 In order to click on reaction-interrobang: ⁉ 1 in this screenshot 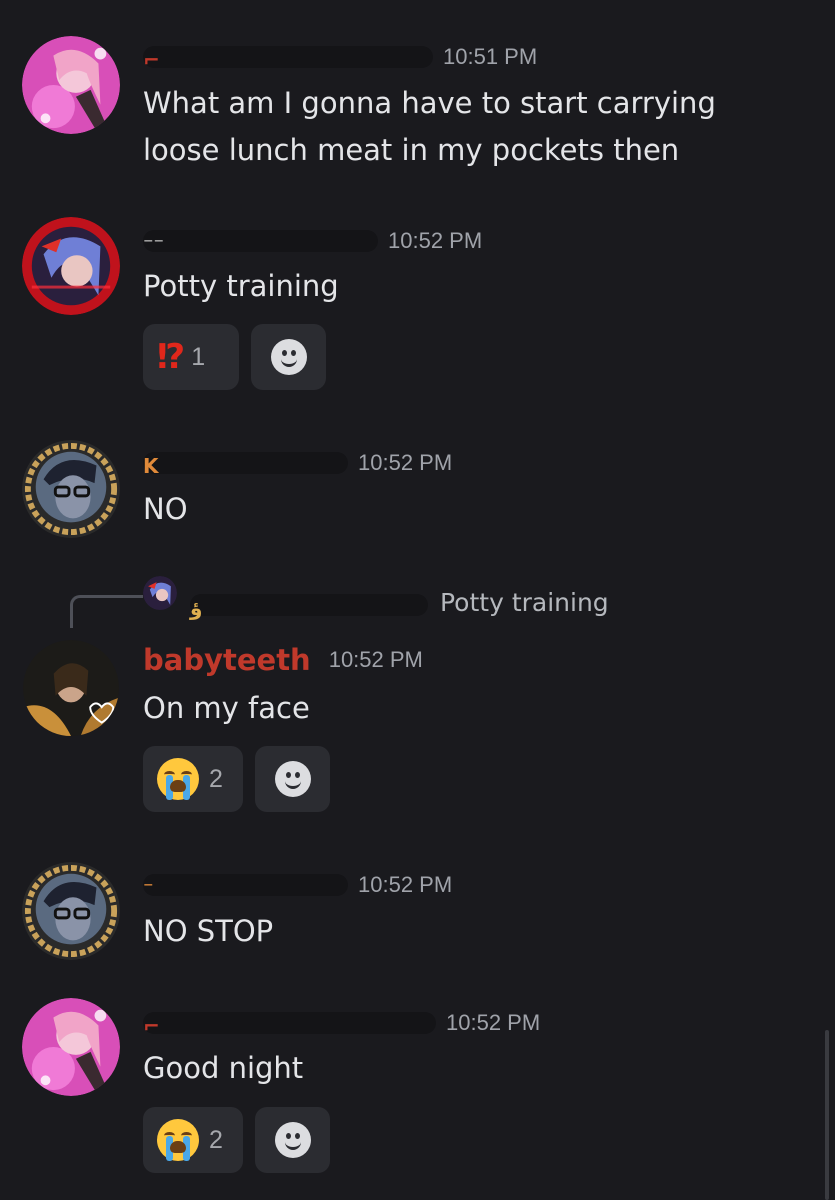, I will do `click(191, 357)`.